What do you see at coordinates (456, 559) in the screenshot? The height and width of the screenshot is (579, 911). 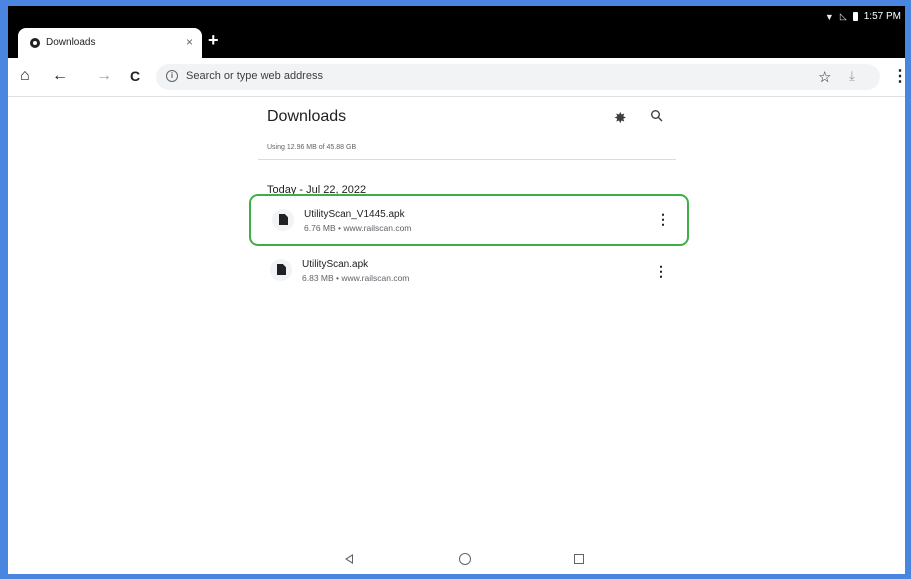 I see `system-nav-bar` at bounding box center [456, 559].